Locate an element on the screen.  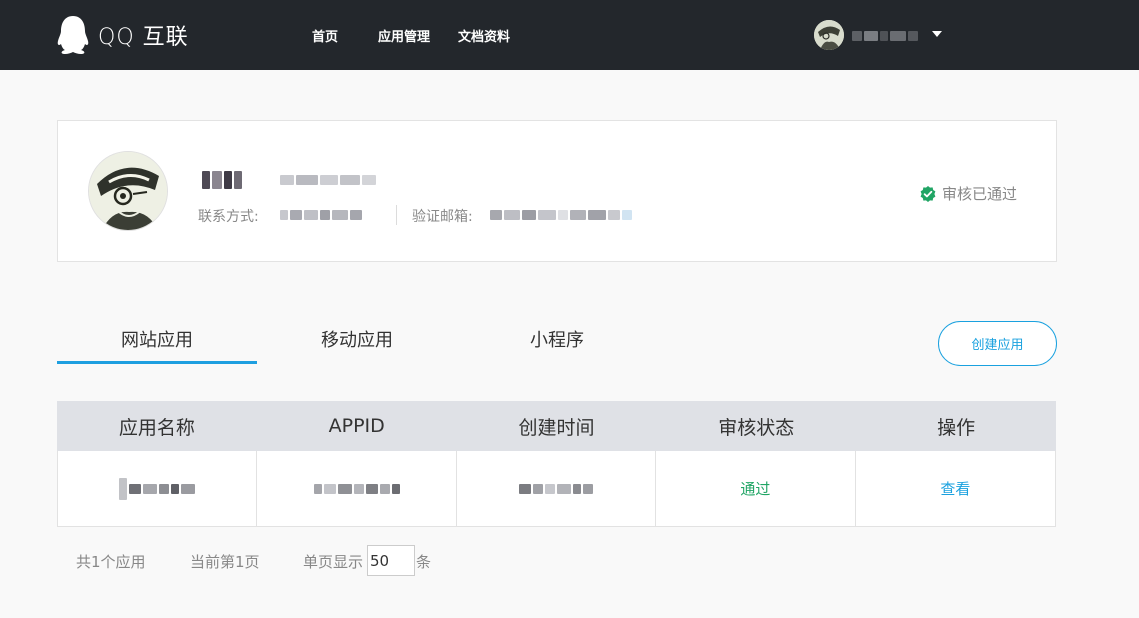
table-header-row: 应用名称 APPID 创建时间 审核状态 操作 is located at coordinates (556, 426).